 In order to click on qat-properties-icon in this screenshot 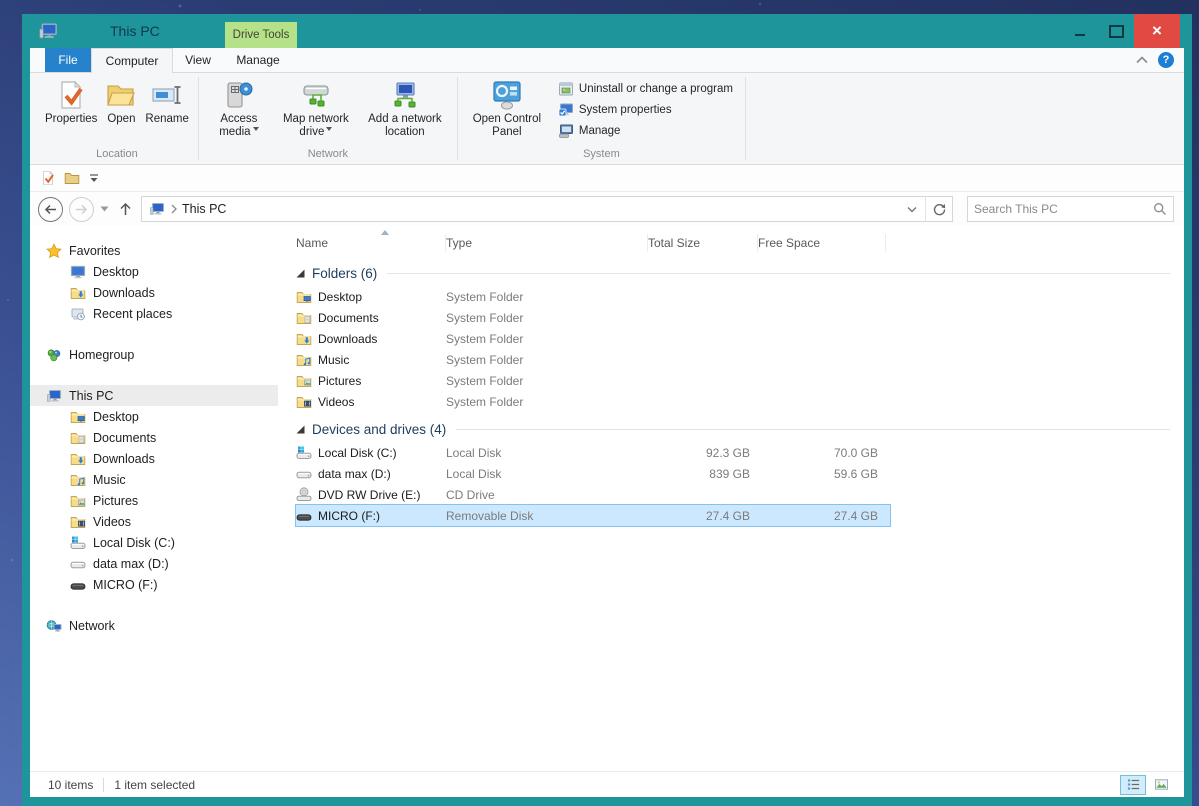, I will do `click(48, 178)`.